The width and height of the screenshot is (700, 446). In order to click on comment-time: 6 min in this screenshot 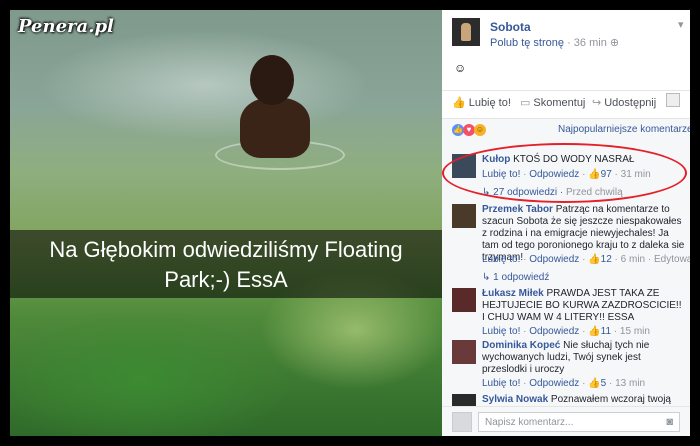, I will do `click(633, 259)`.